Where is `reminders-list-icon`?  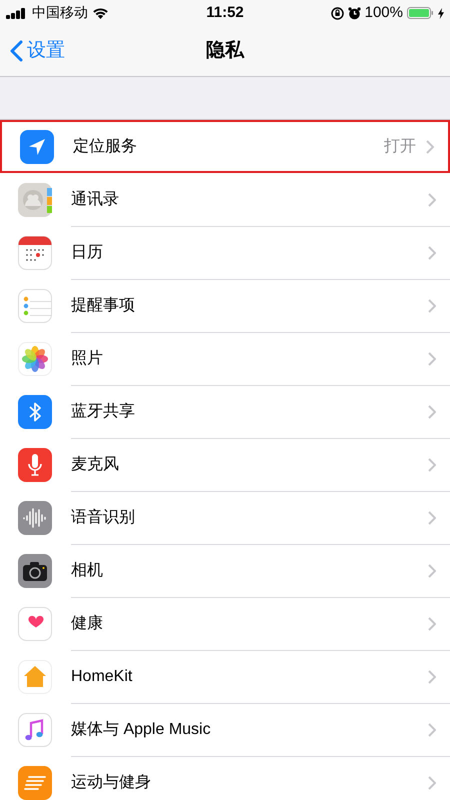 reminders-list-icon is located at coordinates (35, 305).